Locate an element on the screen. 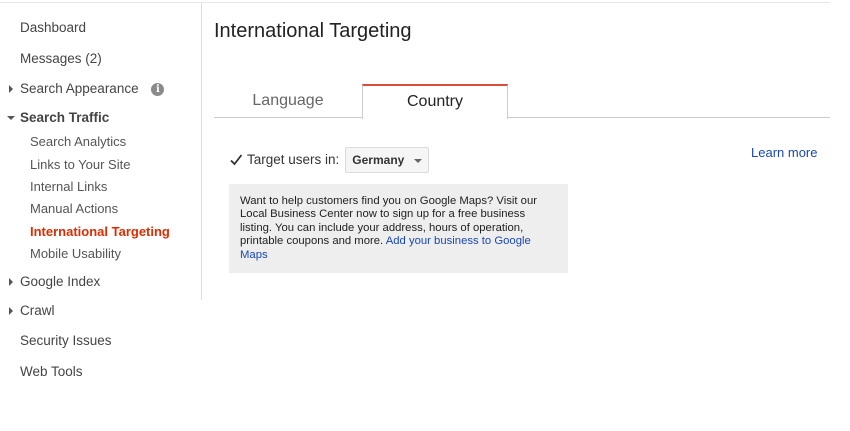  sidebar-item-mobile-usability: Mobile Usability is located at coordinates (75, 253).